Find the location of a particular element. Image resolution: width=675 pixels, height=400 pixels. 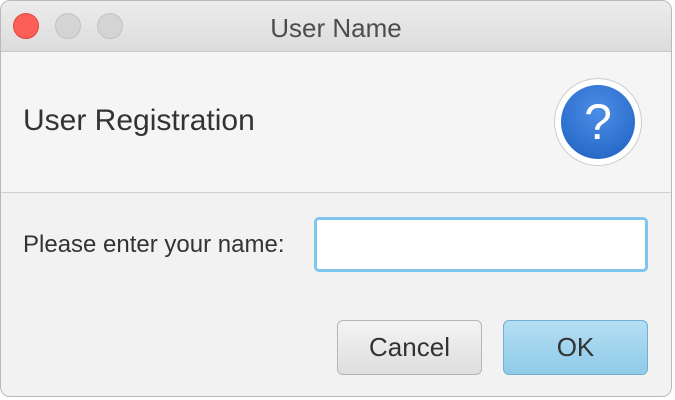

title-bar: User Name is located at coordinates (336, 26).